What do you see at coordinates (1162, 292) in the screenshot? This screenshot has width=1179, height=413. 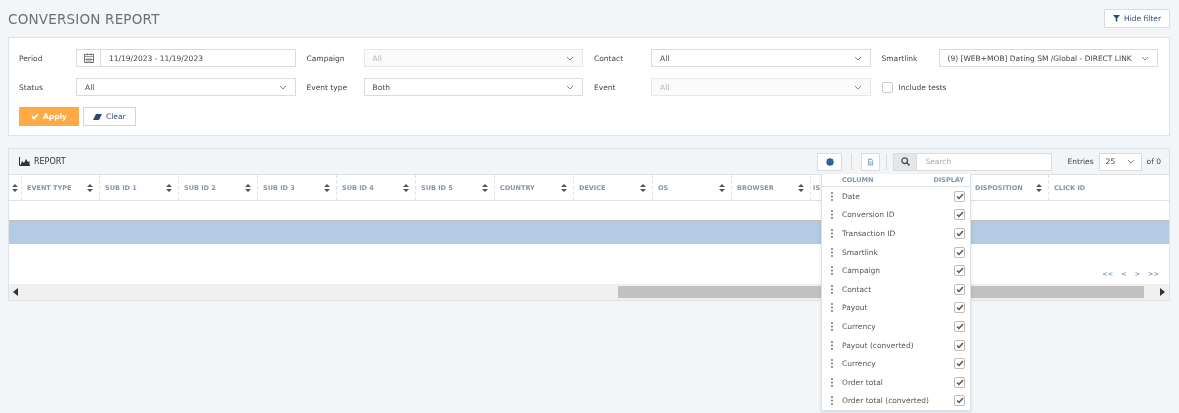 I see `scroll-right-arrow-icon` at bounding box center [1162, 292].